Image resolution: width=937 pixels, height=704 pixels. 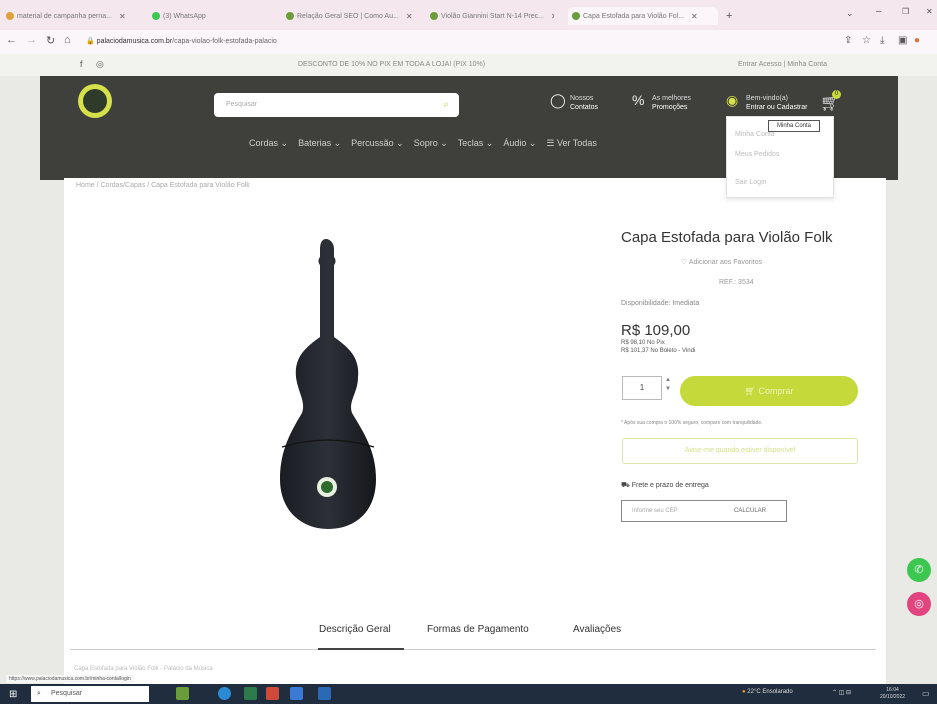 What do you see at coordinates (582, 98) in the screenshot?
I see `contacts-line1: Nossos` at bounding box center [582, 98].